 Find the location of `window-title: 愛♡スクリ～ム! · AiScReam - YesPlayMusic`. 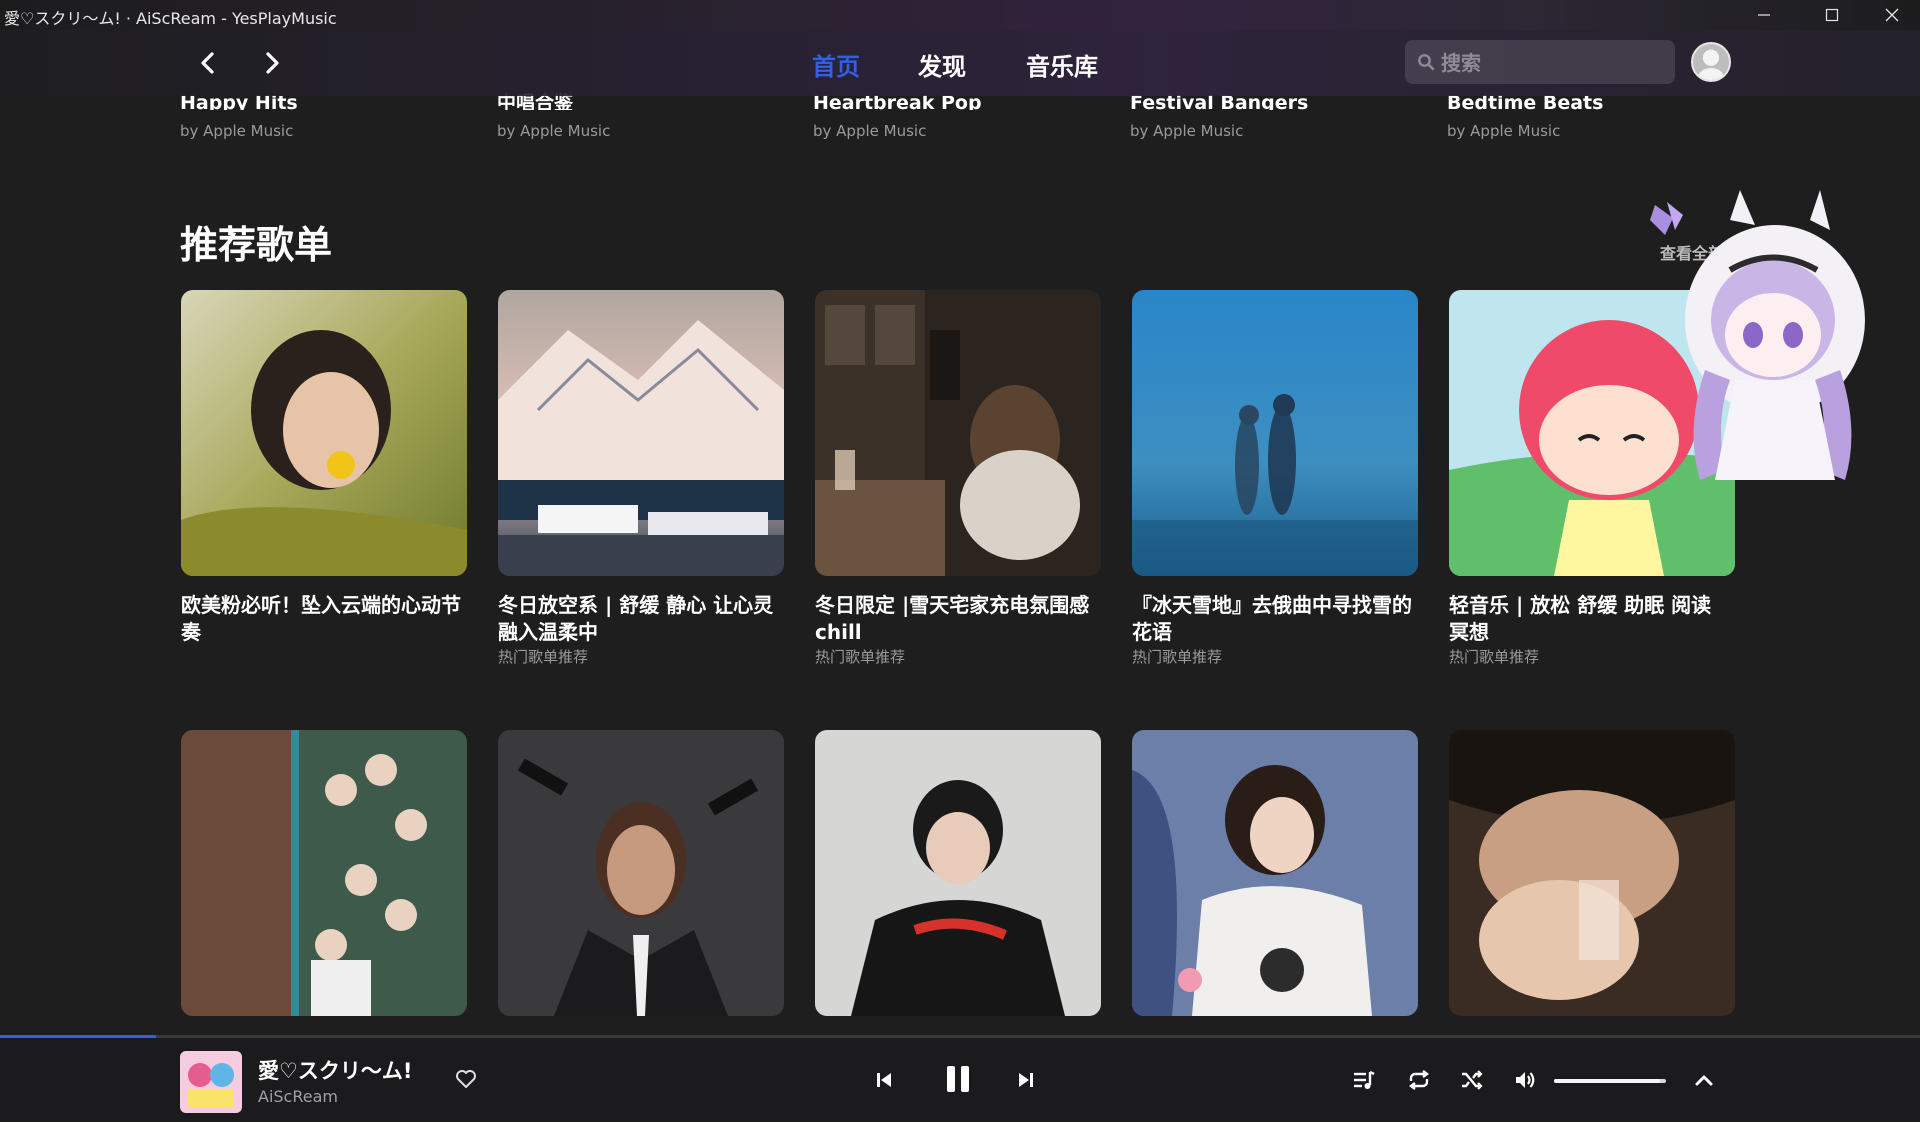

window-title: 愛♡スクリ～ム! · AiScReam - YesPlayMusic is located at coordinates (170, 18).